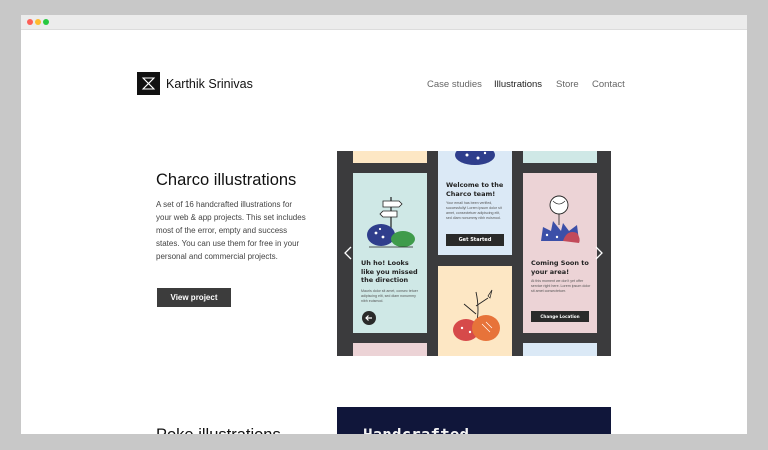  I want to click on card-plant-peach, so click(475, 311).